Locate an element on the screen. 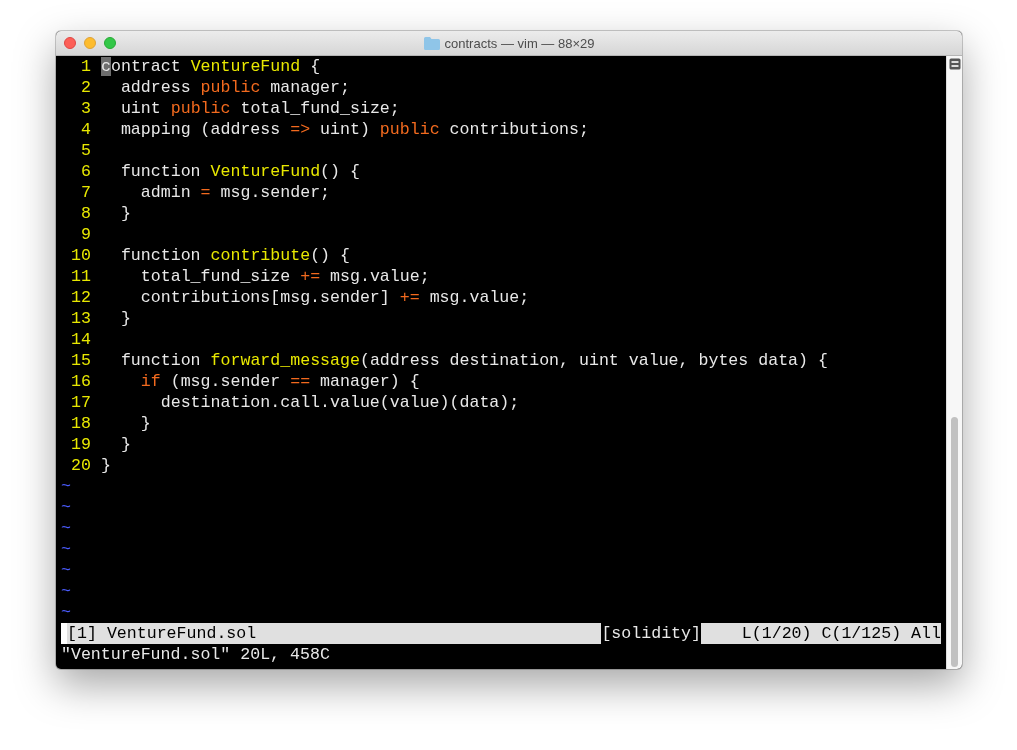 This screenshot has width=1017, height=750. minimize-button is located at coordinates (90, 43).